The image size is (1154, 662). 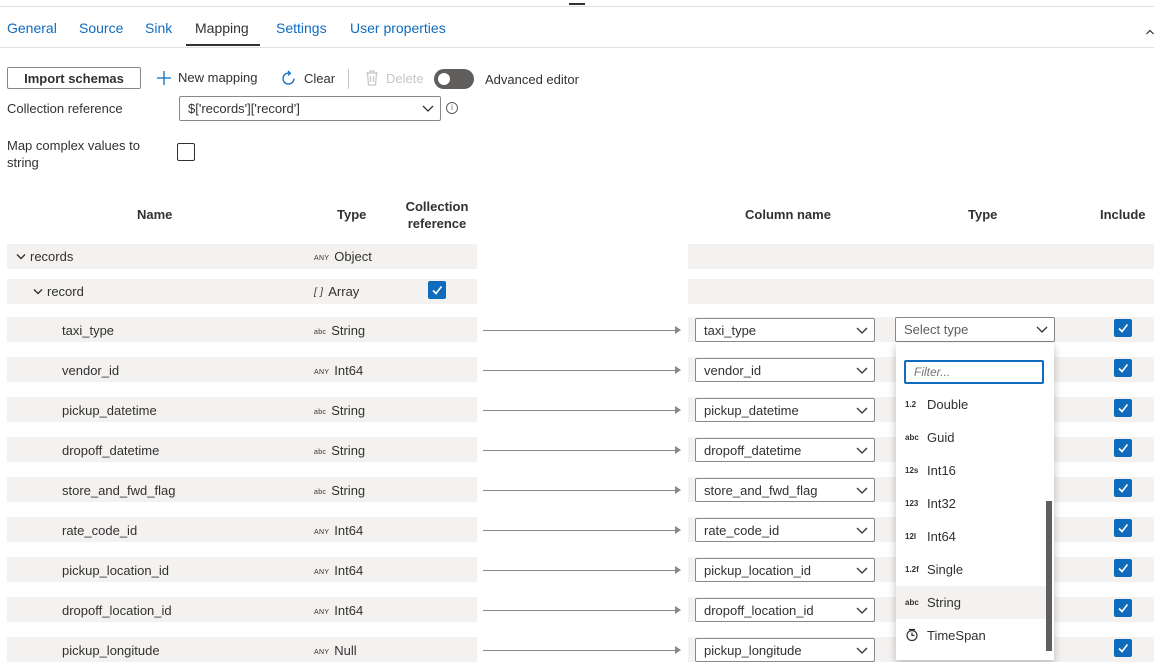 What do you see at coordinates (785, 410) in the screenshot?
I see `column-name-select: pickup_datetime` at bounding box center [785, 410].